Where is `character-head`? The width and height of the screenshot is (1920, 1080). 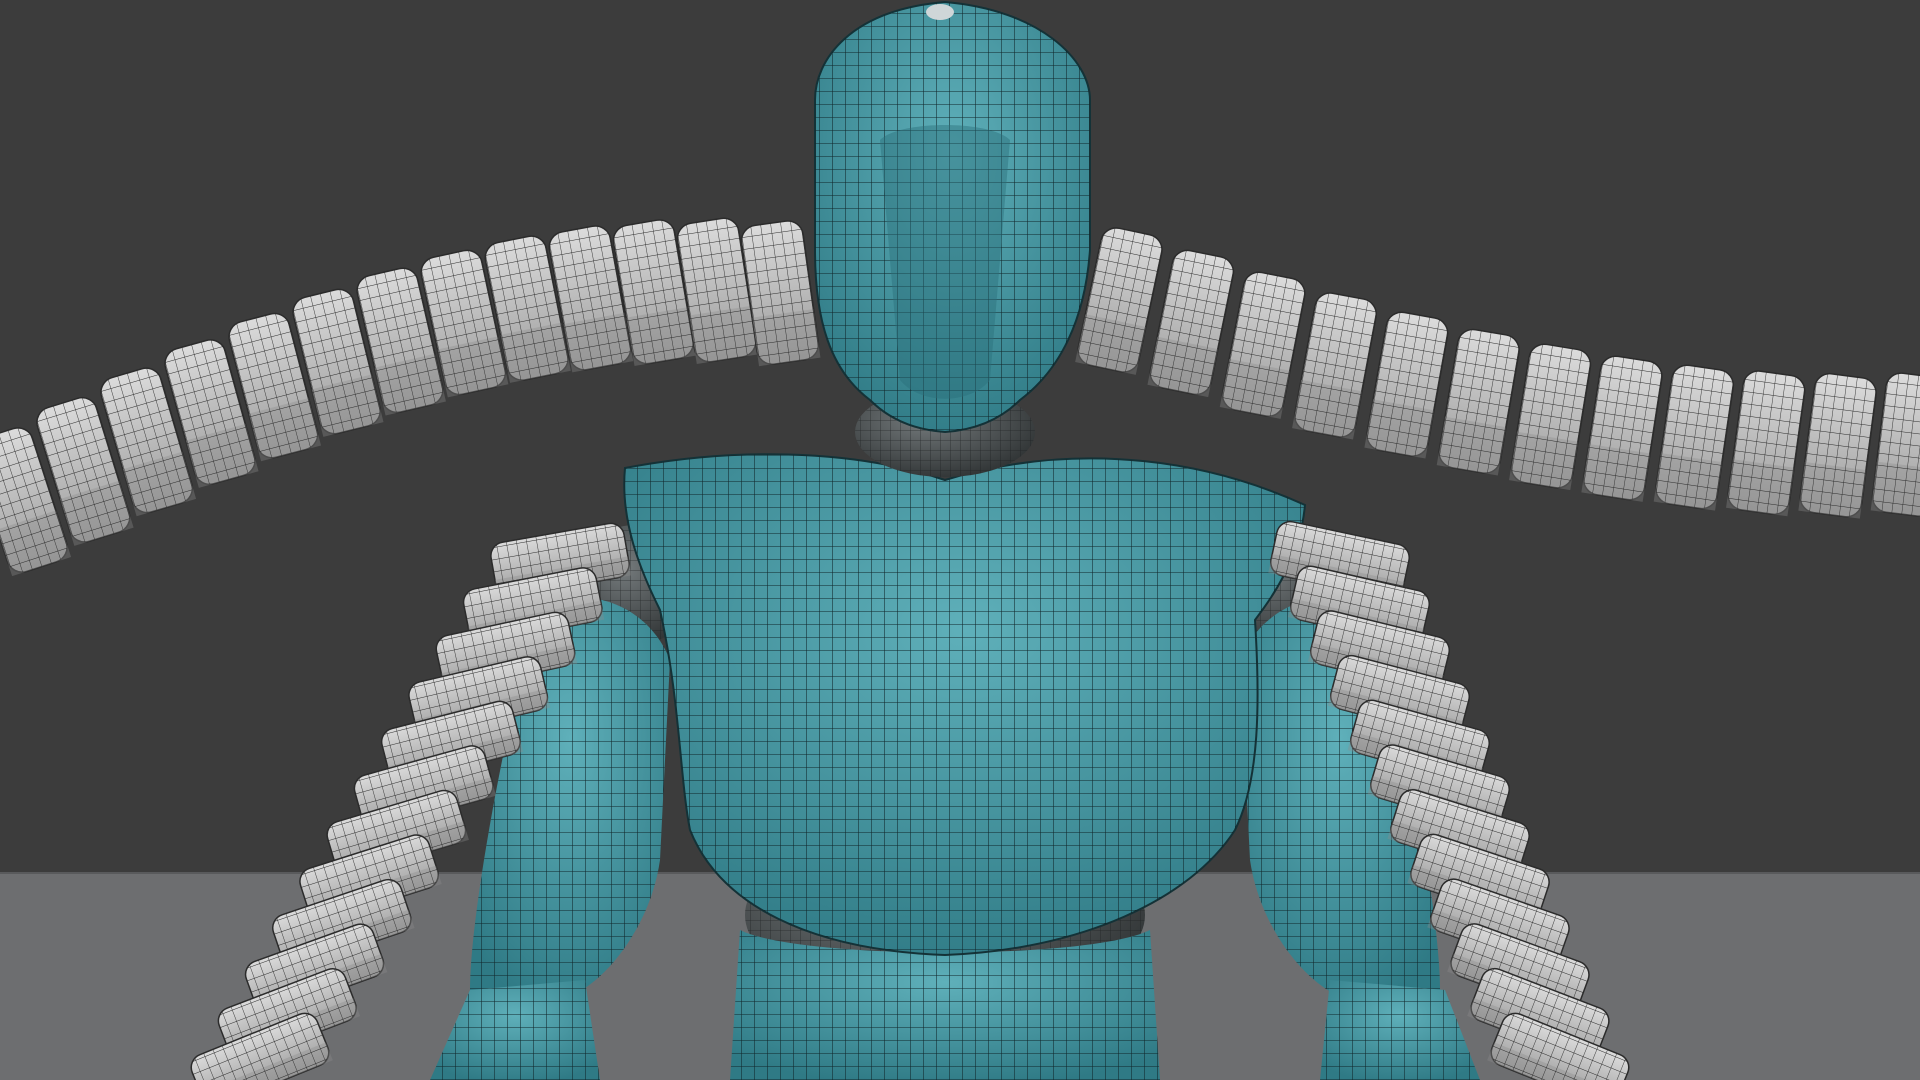 character-head is located at coordinates (952, 217).